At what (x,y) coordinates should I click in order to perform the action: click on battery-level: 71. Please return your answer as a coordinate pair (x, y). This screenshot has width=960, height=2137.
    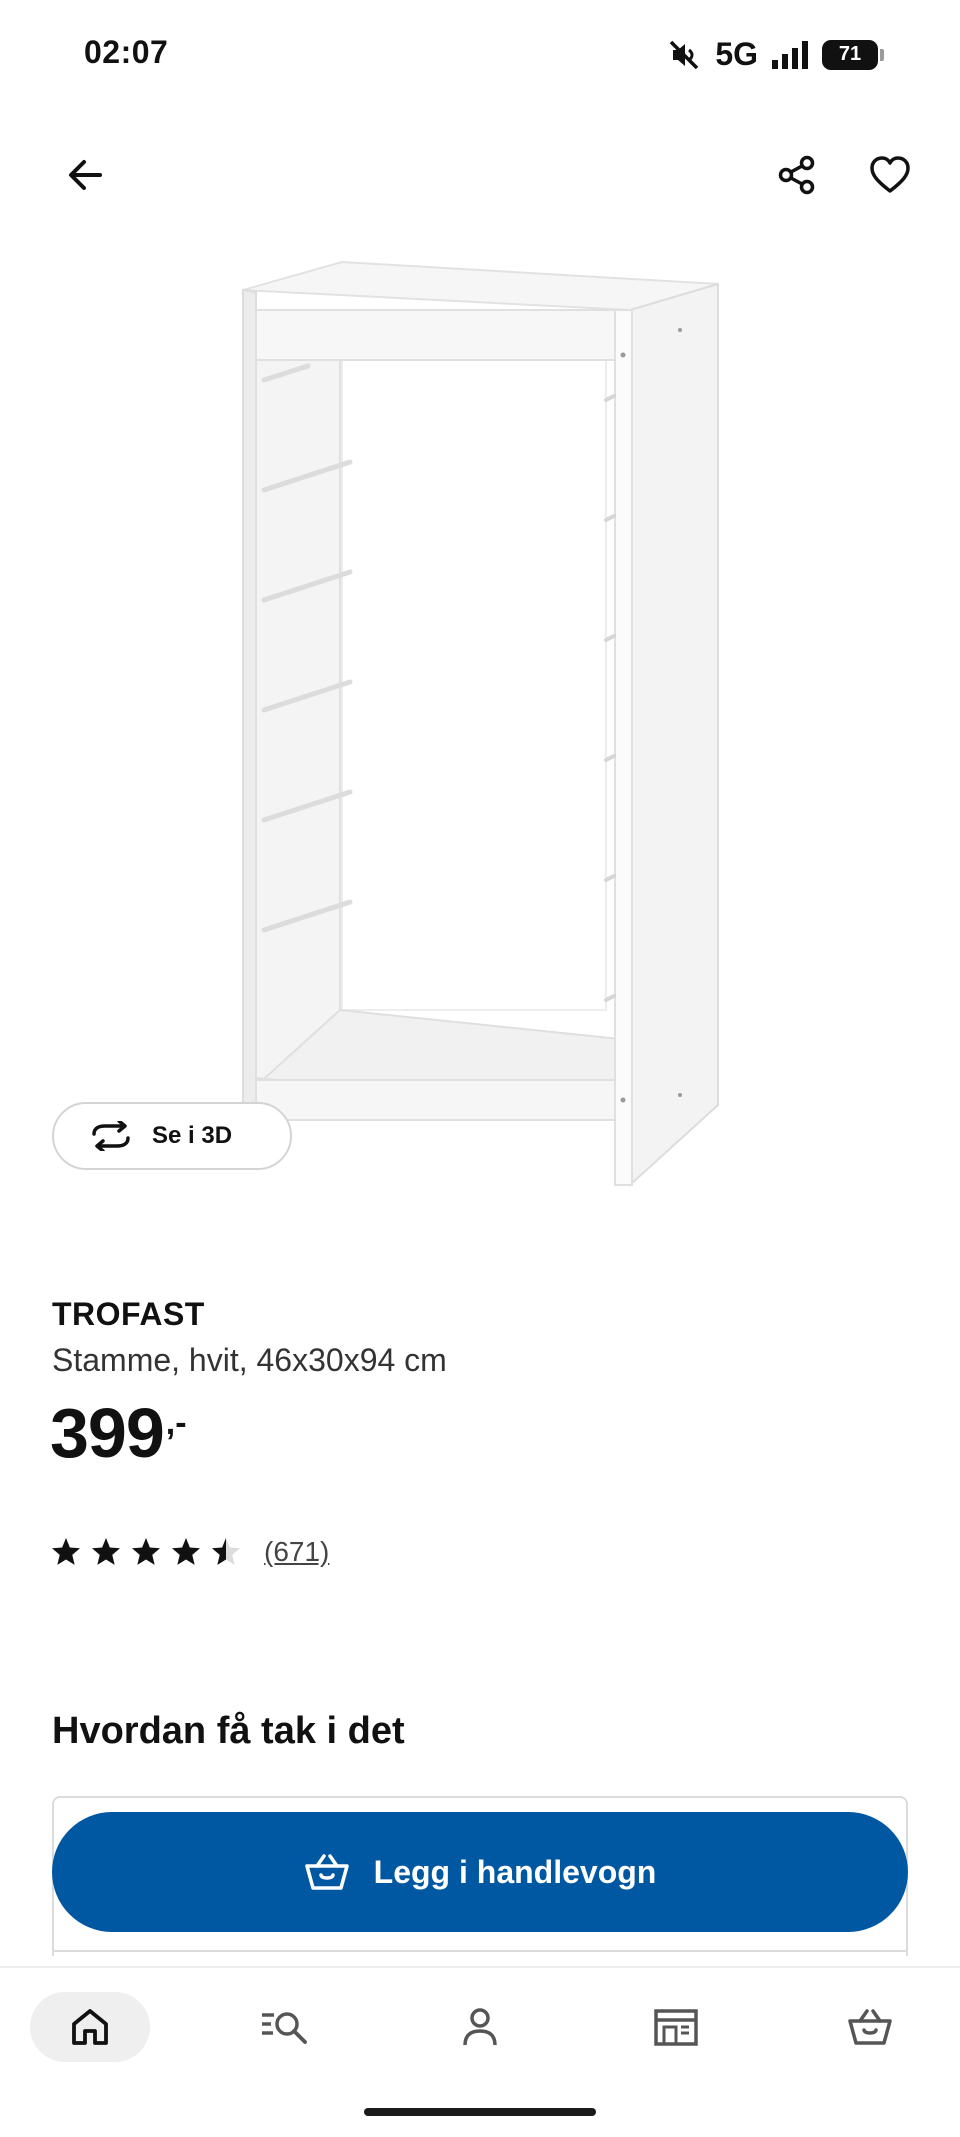
    Looking at the image, I should click on (850, 54).